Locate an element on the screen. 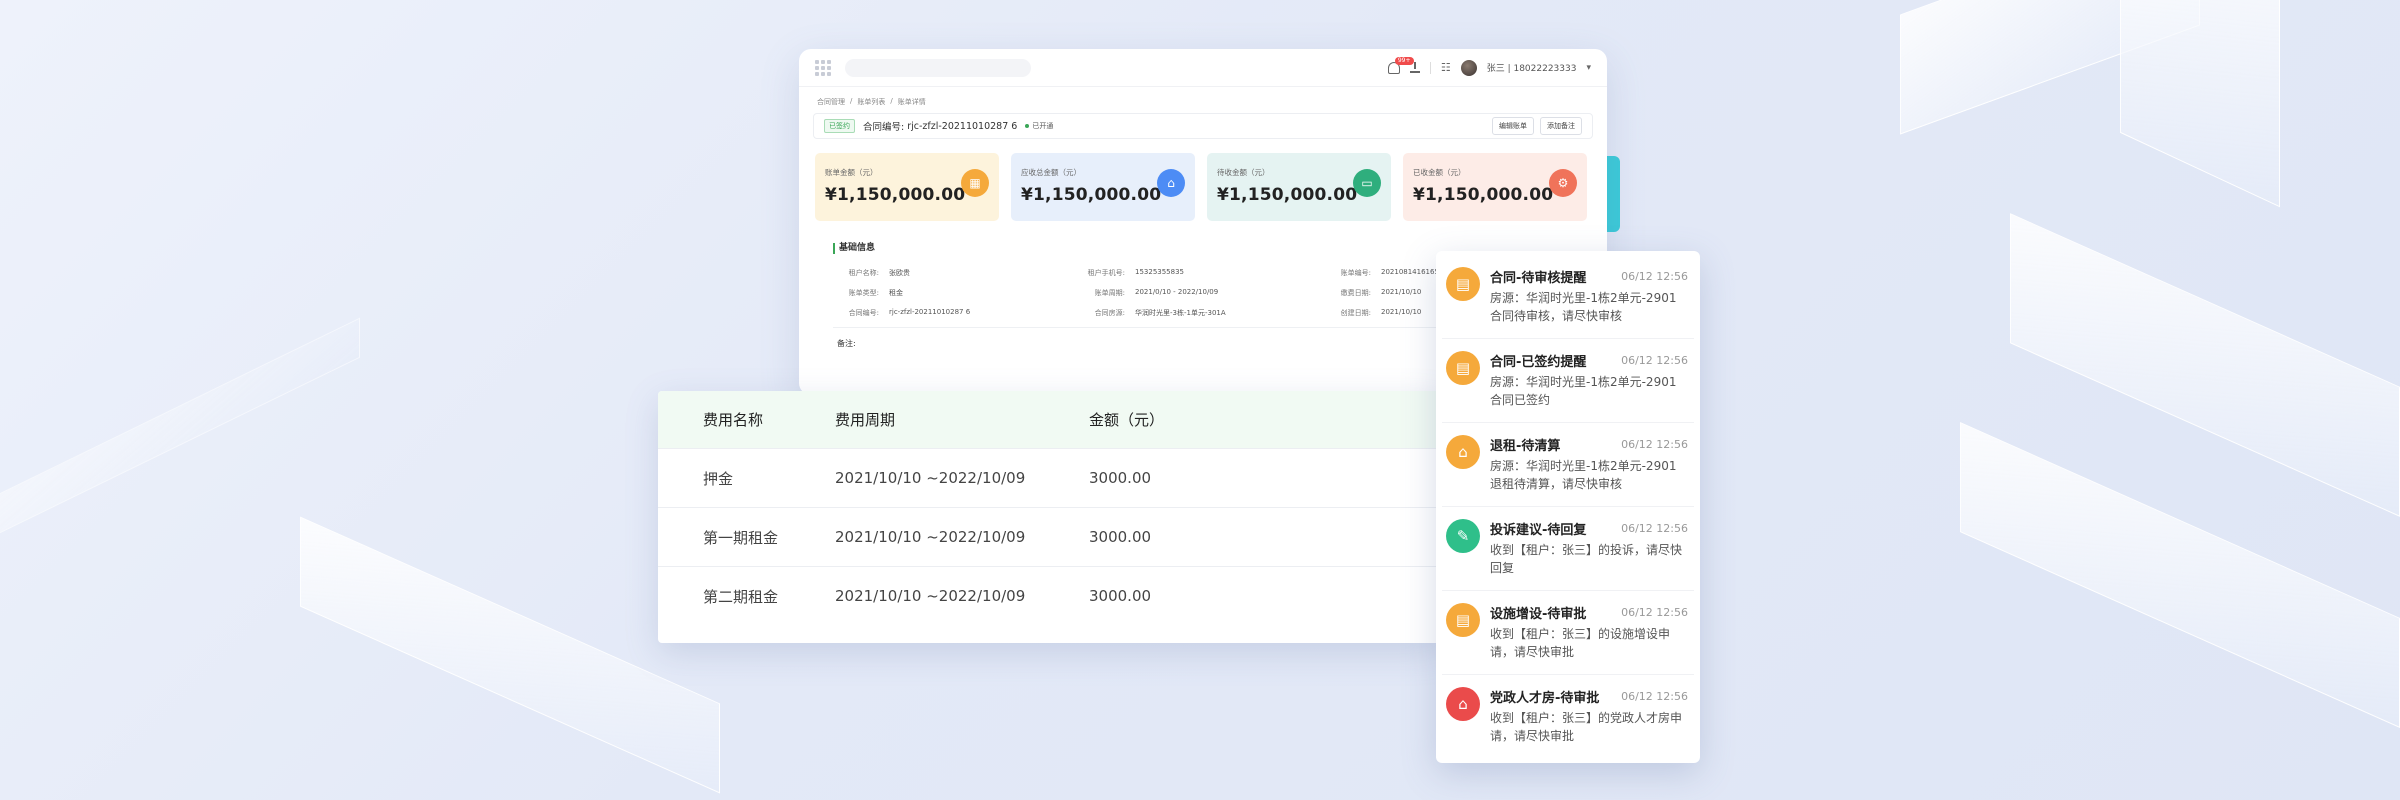  add-note-button: 添加备注 is located at coordinates (1561, 126).